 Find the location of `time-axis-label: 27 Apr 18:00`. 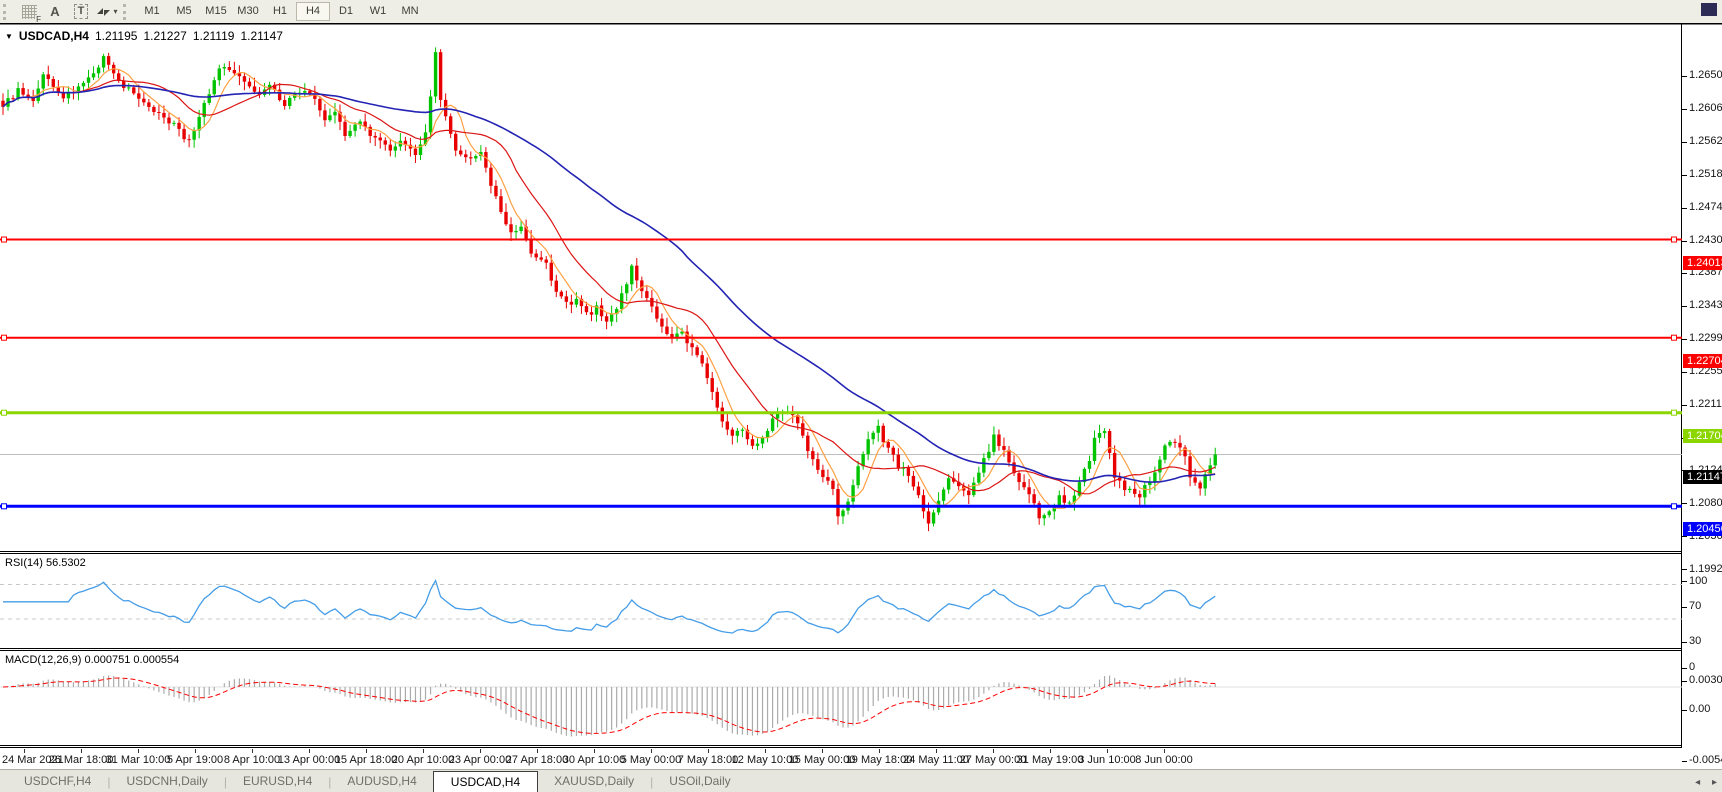

time-axis-label: 27 Apr 18:00 is located at coordinates (537, 760).